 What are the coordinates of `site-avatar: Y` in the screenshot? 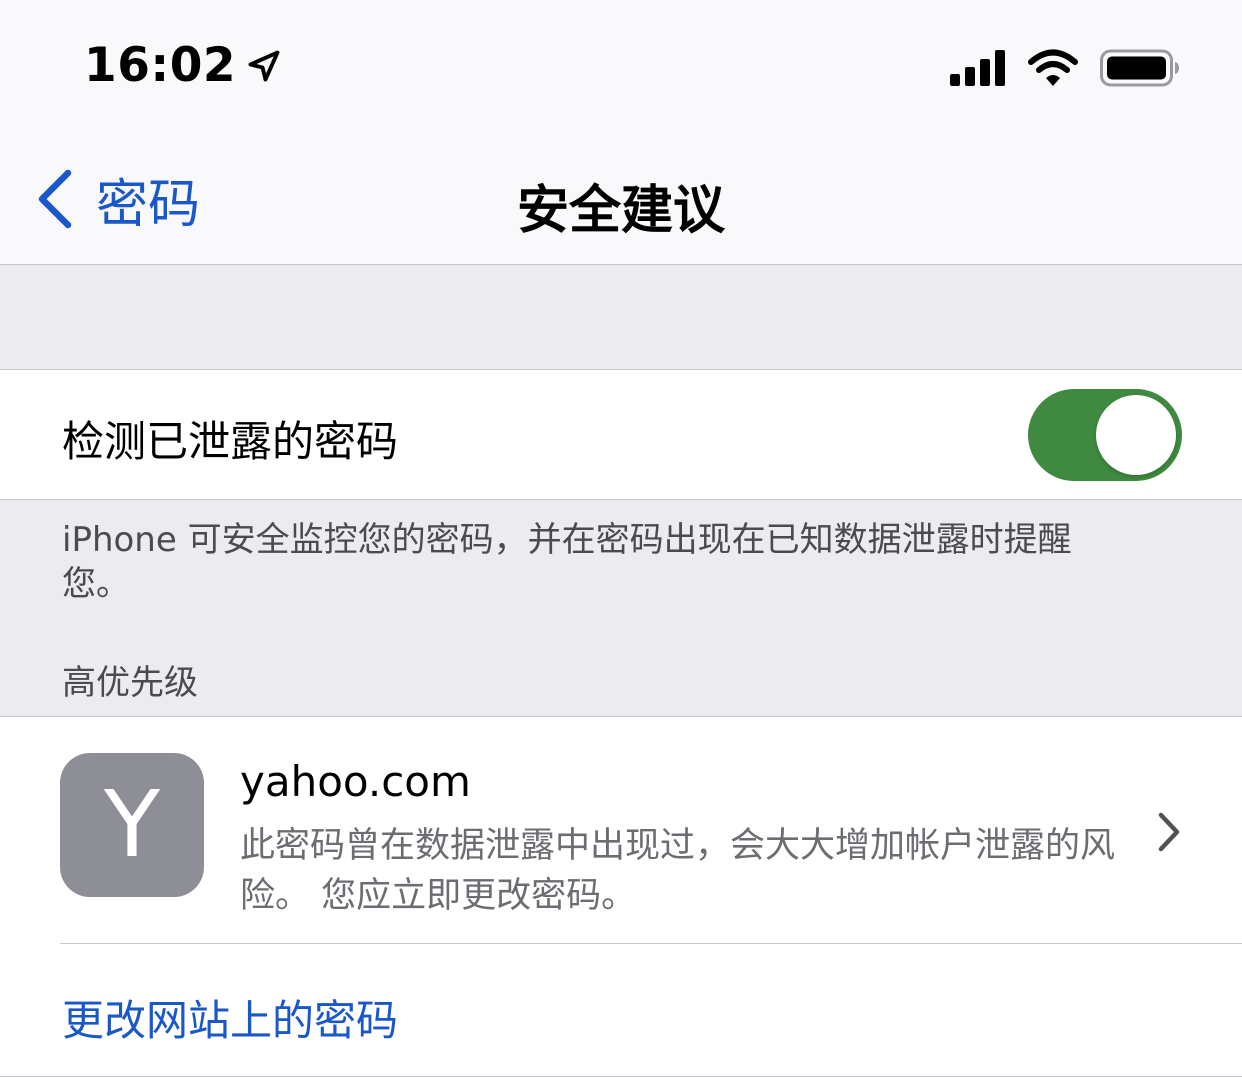 It's located at (132, 825).